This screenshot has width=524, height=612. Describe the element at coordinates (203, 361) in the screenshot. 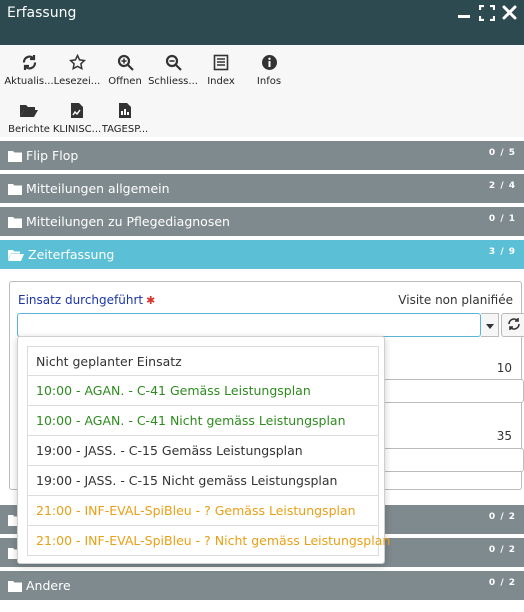

I see `dropdown-option: Nicht geplanter Einsatz` at that location.